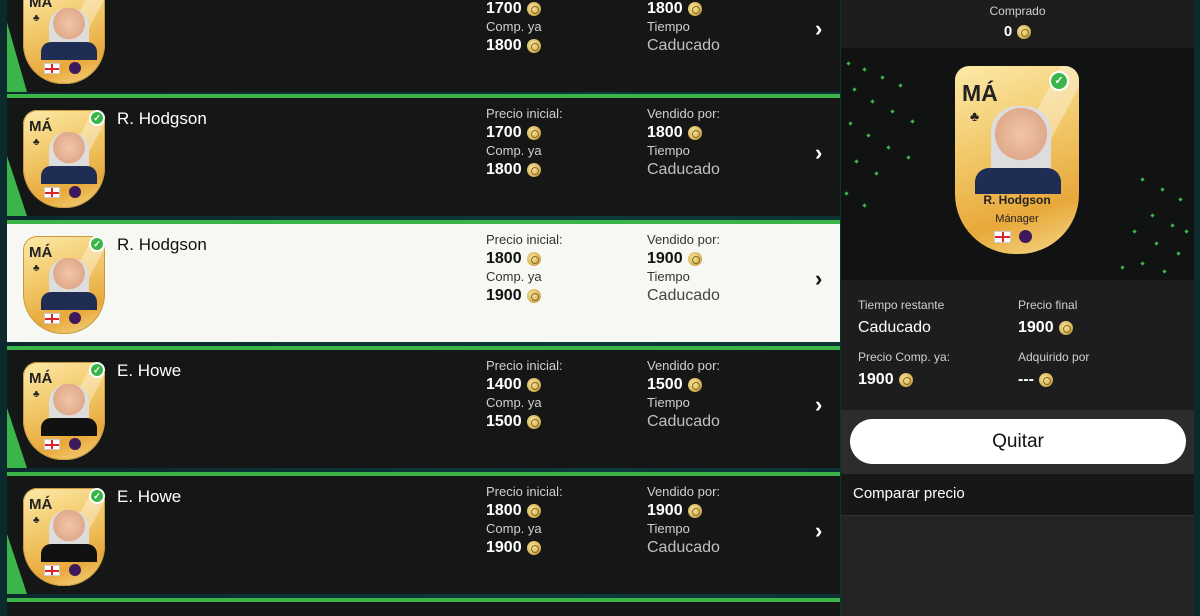 The image size is (1200, 616). What do you see at coordinates (1048, 305) in the screenshot?
I see `final-price-label: Precio final` at bounding box center [1048, 305].